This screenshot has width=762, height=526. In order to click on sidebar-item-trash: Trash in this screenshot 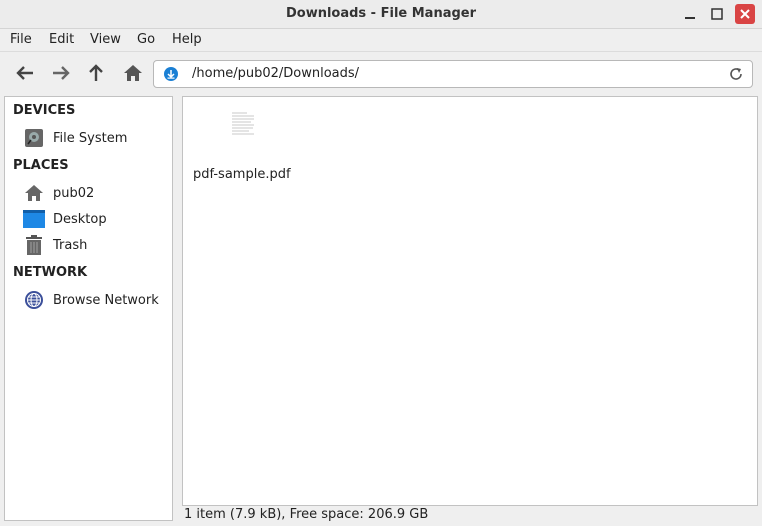, I will do `click(97, 245)`.